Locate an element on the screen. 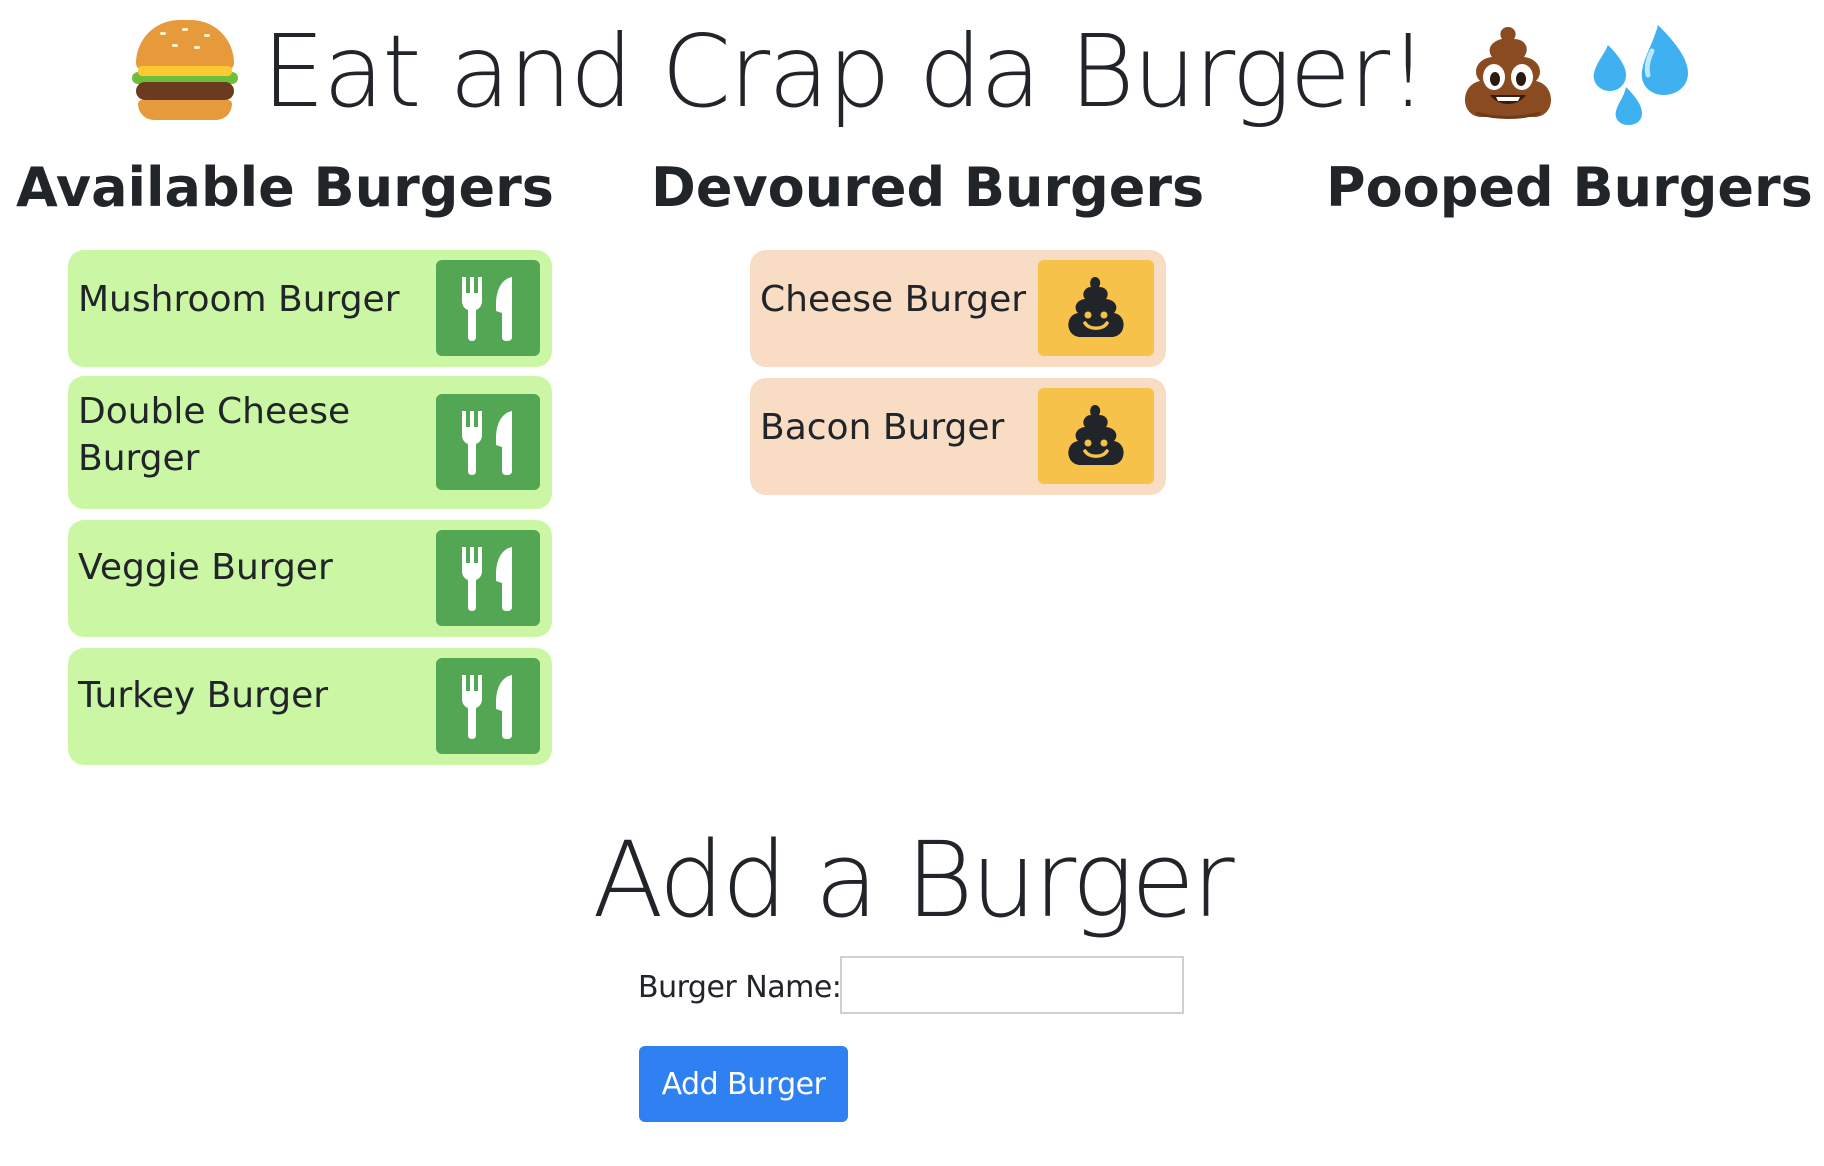  burger-name: Bacon Burger is located at coordinates (882, 427).